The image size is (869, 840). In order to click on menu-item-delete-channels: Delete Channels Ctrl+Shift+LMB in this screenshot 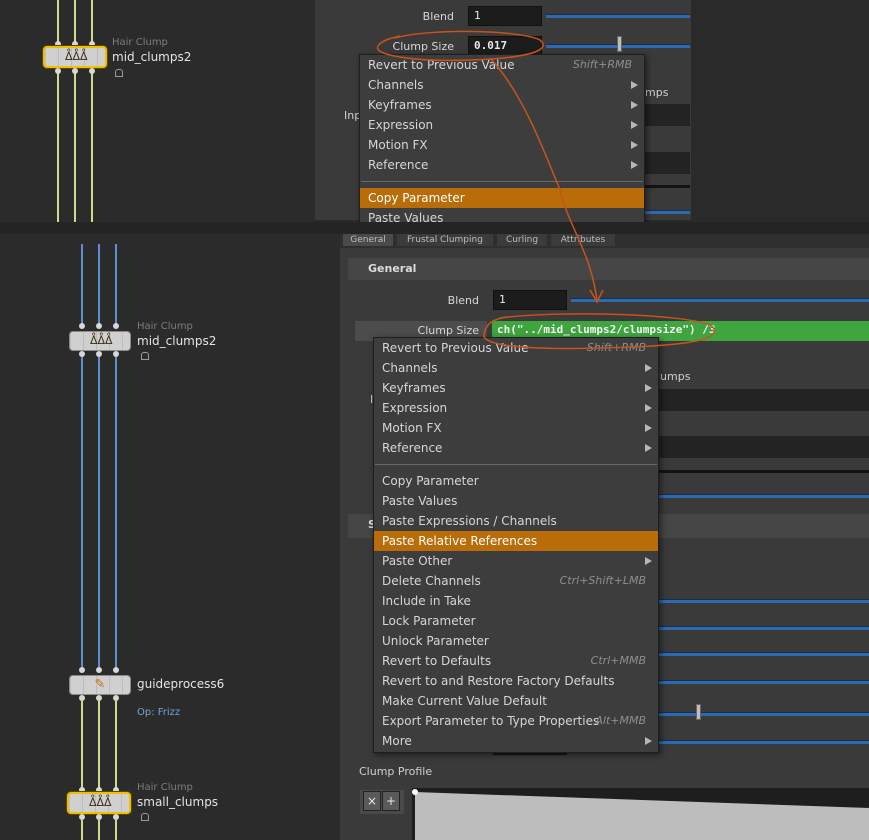, I will do `click(516, 581)`.